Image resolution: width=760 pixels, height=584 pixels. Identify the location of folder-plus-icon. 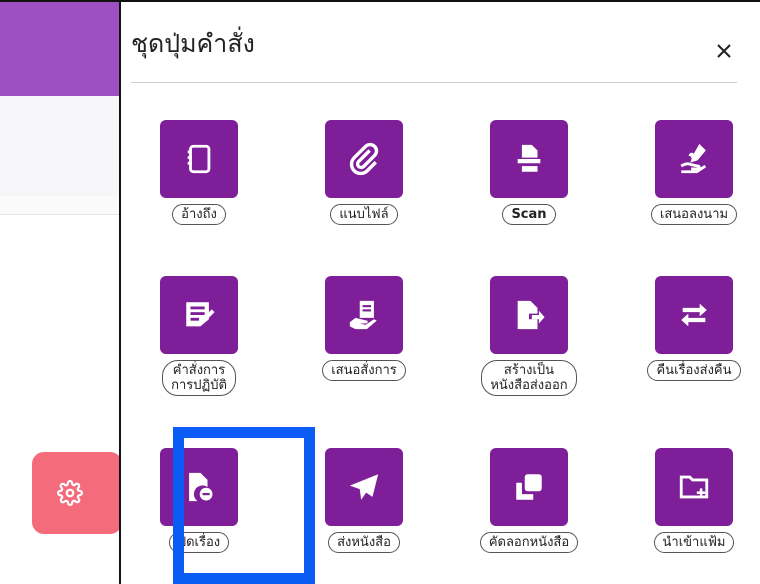
(694, 487).